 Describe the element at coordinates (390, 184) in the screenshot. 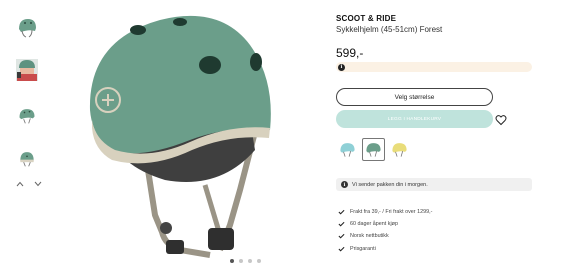

I see `shipping-text: Vi sender pakken din i morgen.` at that location.